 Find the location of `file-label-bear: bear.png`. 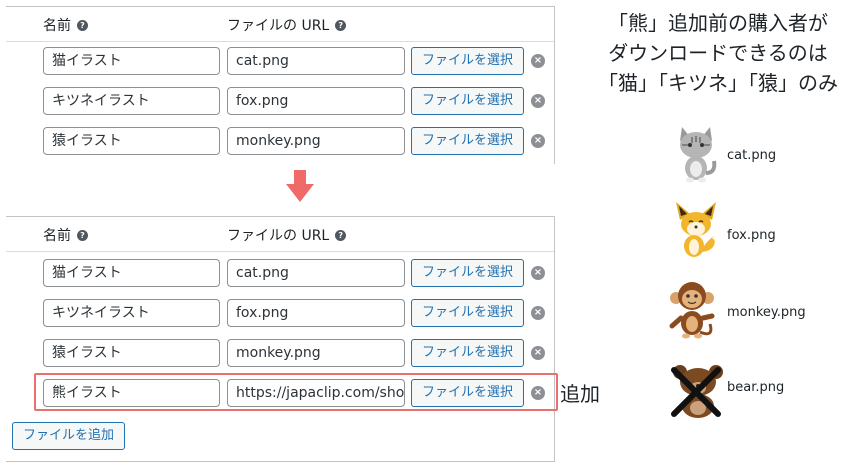

file-label-bear: bear.png is located at coordinates (756, 387).